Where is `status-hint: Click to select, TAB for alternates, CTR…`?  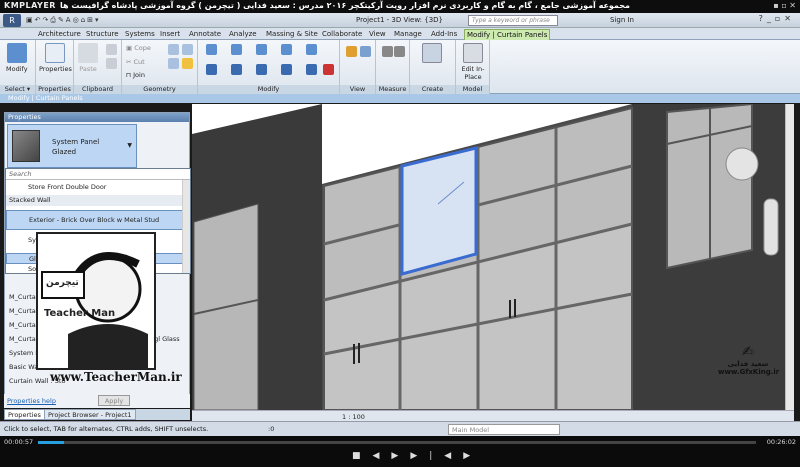
status-hint: Click to select, TAB for alternates, CTR… is located at coordinates (106, 429).